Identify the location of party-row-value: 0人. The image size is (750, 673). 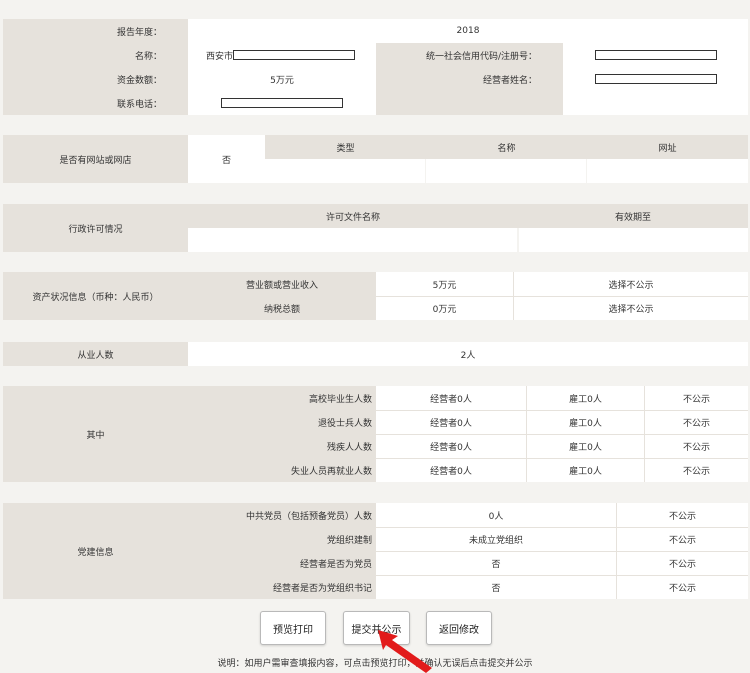
(496, 515).